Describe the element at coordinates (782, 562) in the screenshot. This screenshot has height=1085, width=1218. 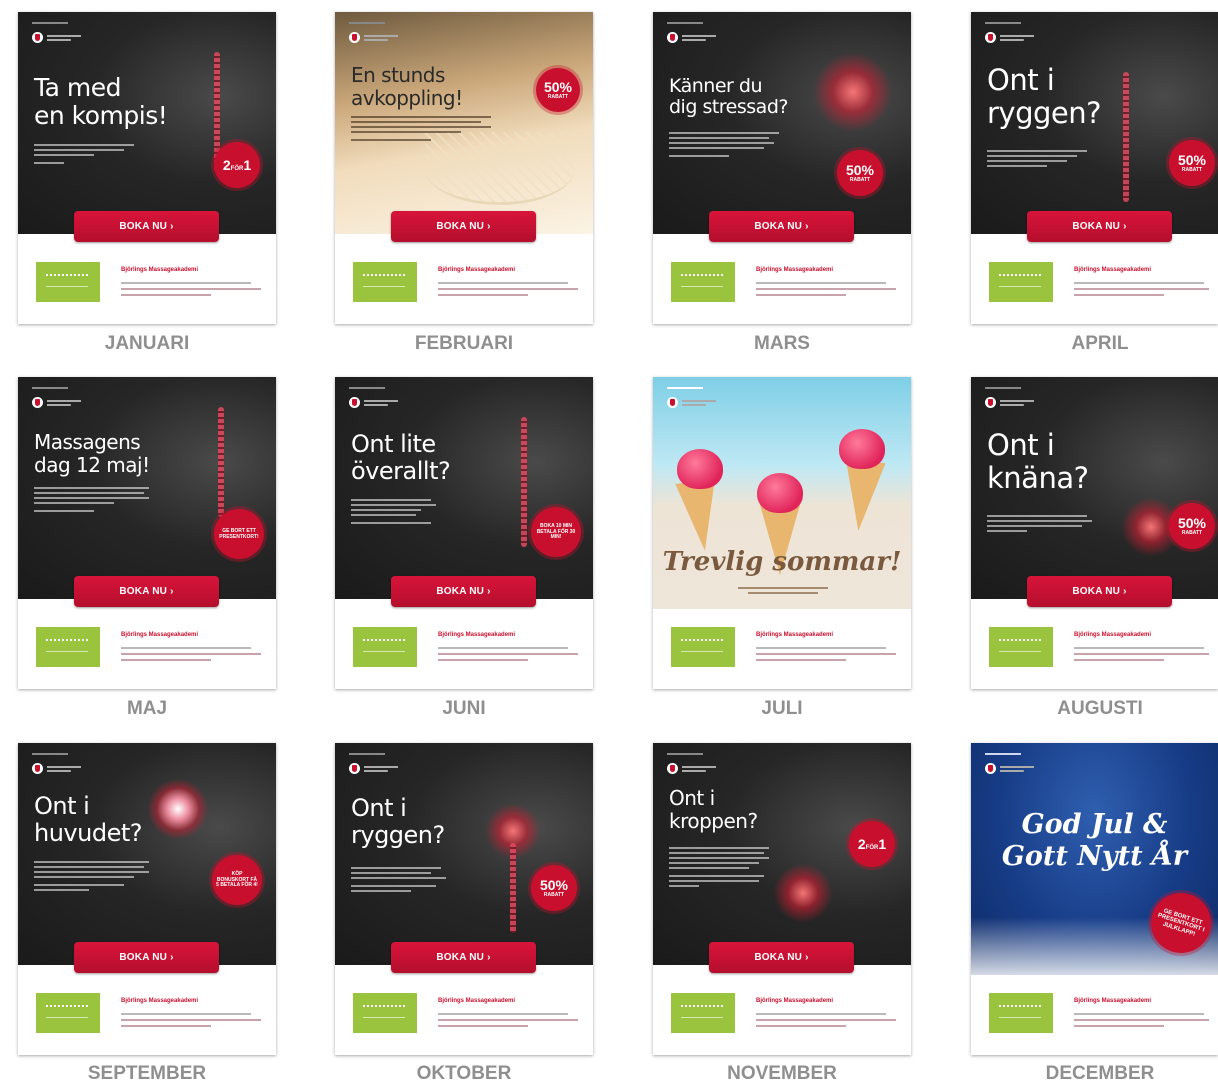
I see `card-headline: Trevlig sommar!` at that location.